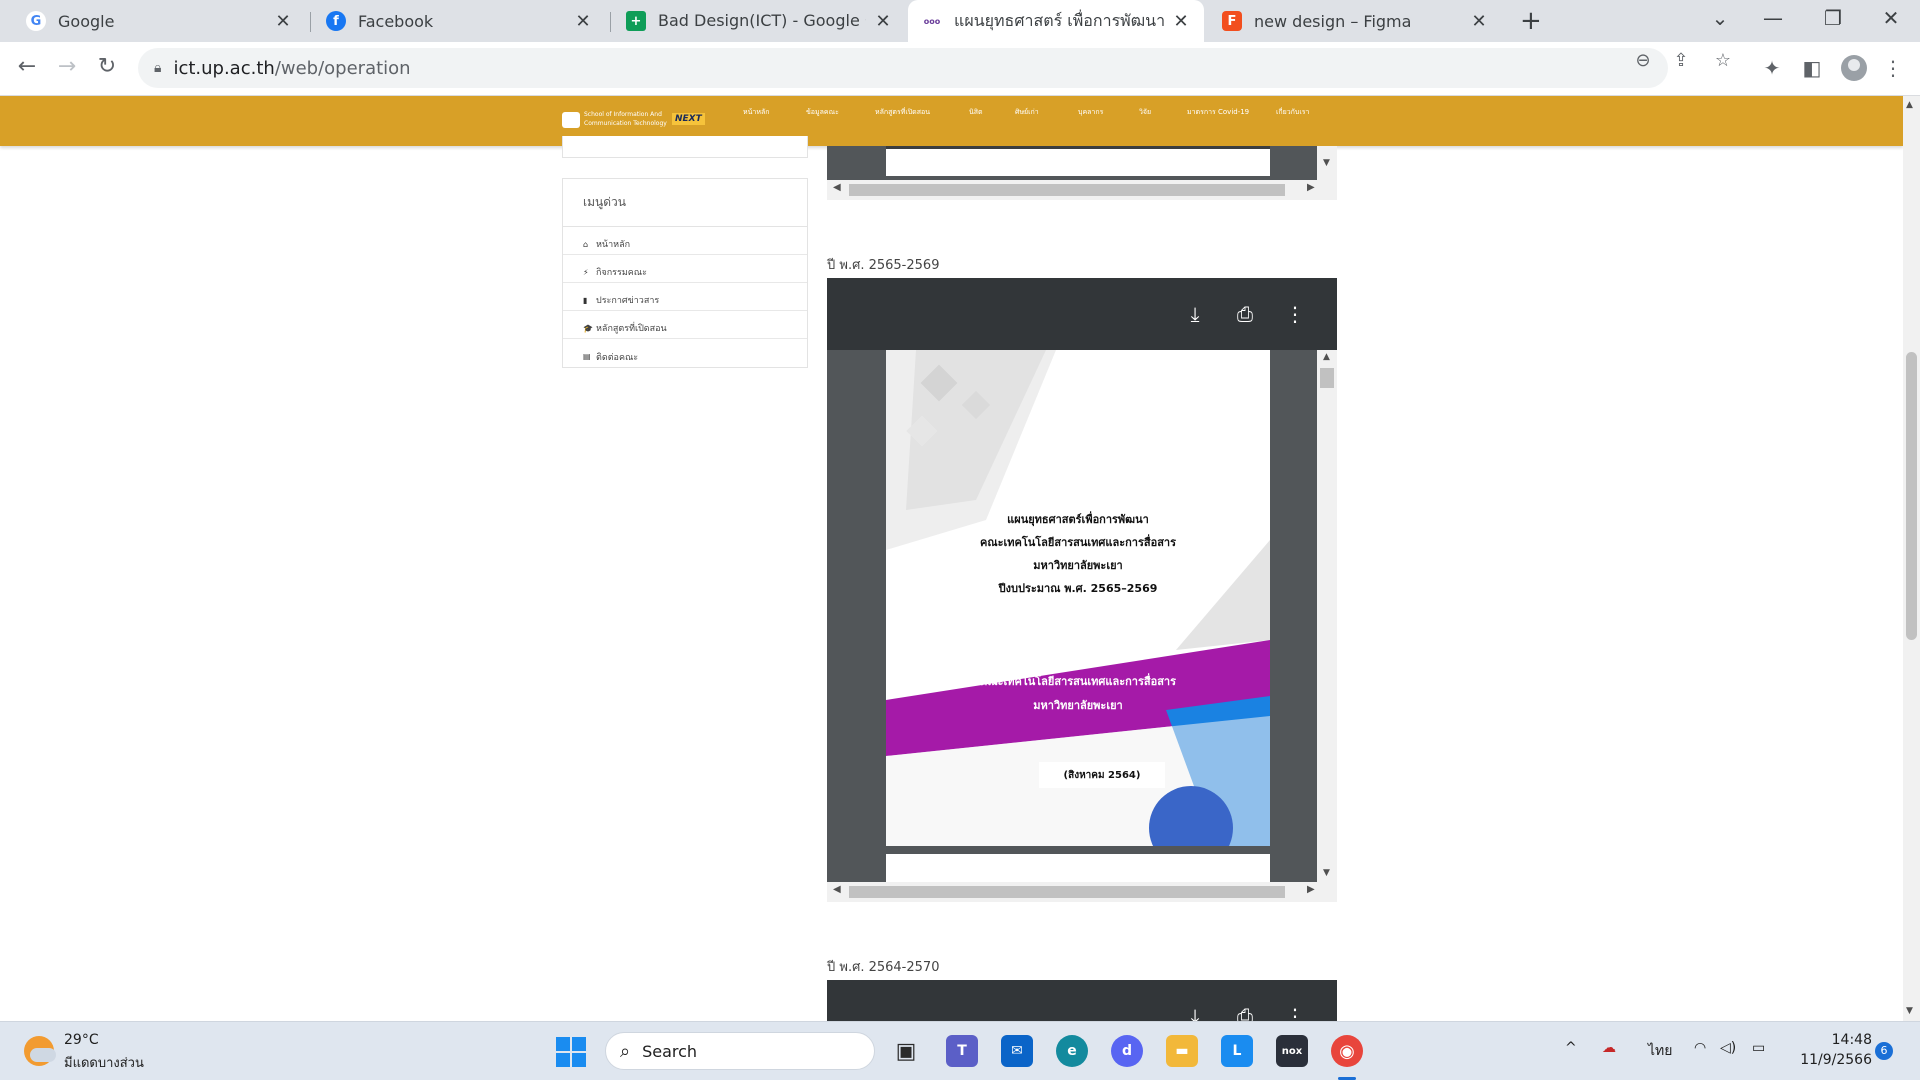 This screenshot has width=1920, height=1080. What do you see at coordinates (1758, 1048) in the screenshot?
I see `battery-icon: ▭` at bounding box center [1758, 1048].